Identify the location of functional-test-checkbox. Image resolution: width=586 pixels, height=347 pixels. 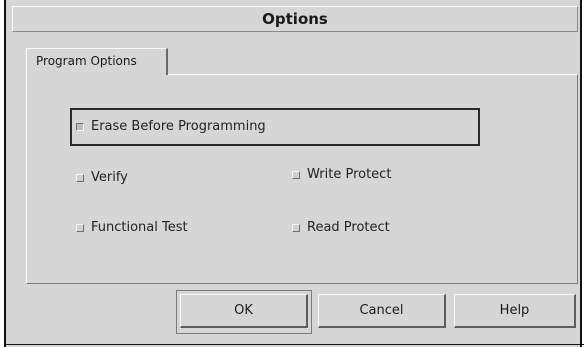
(80, 227).